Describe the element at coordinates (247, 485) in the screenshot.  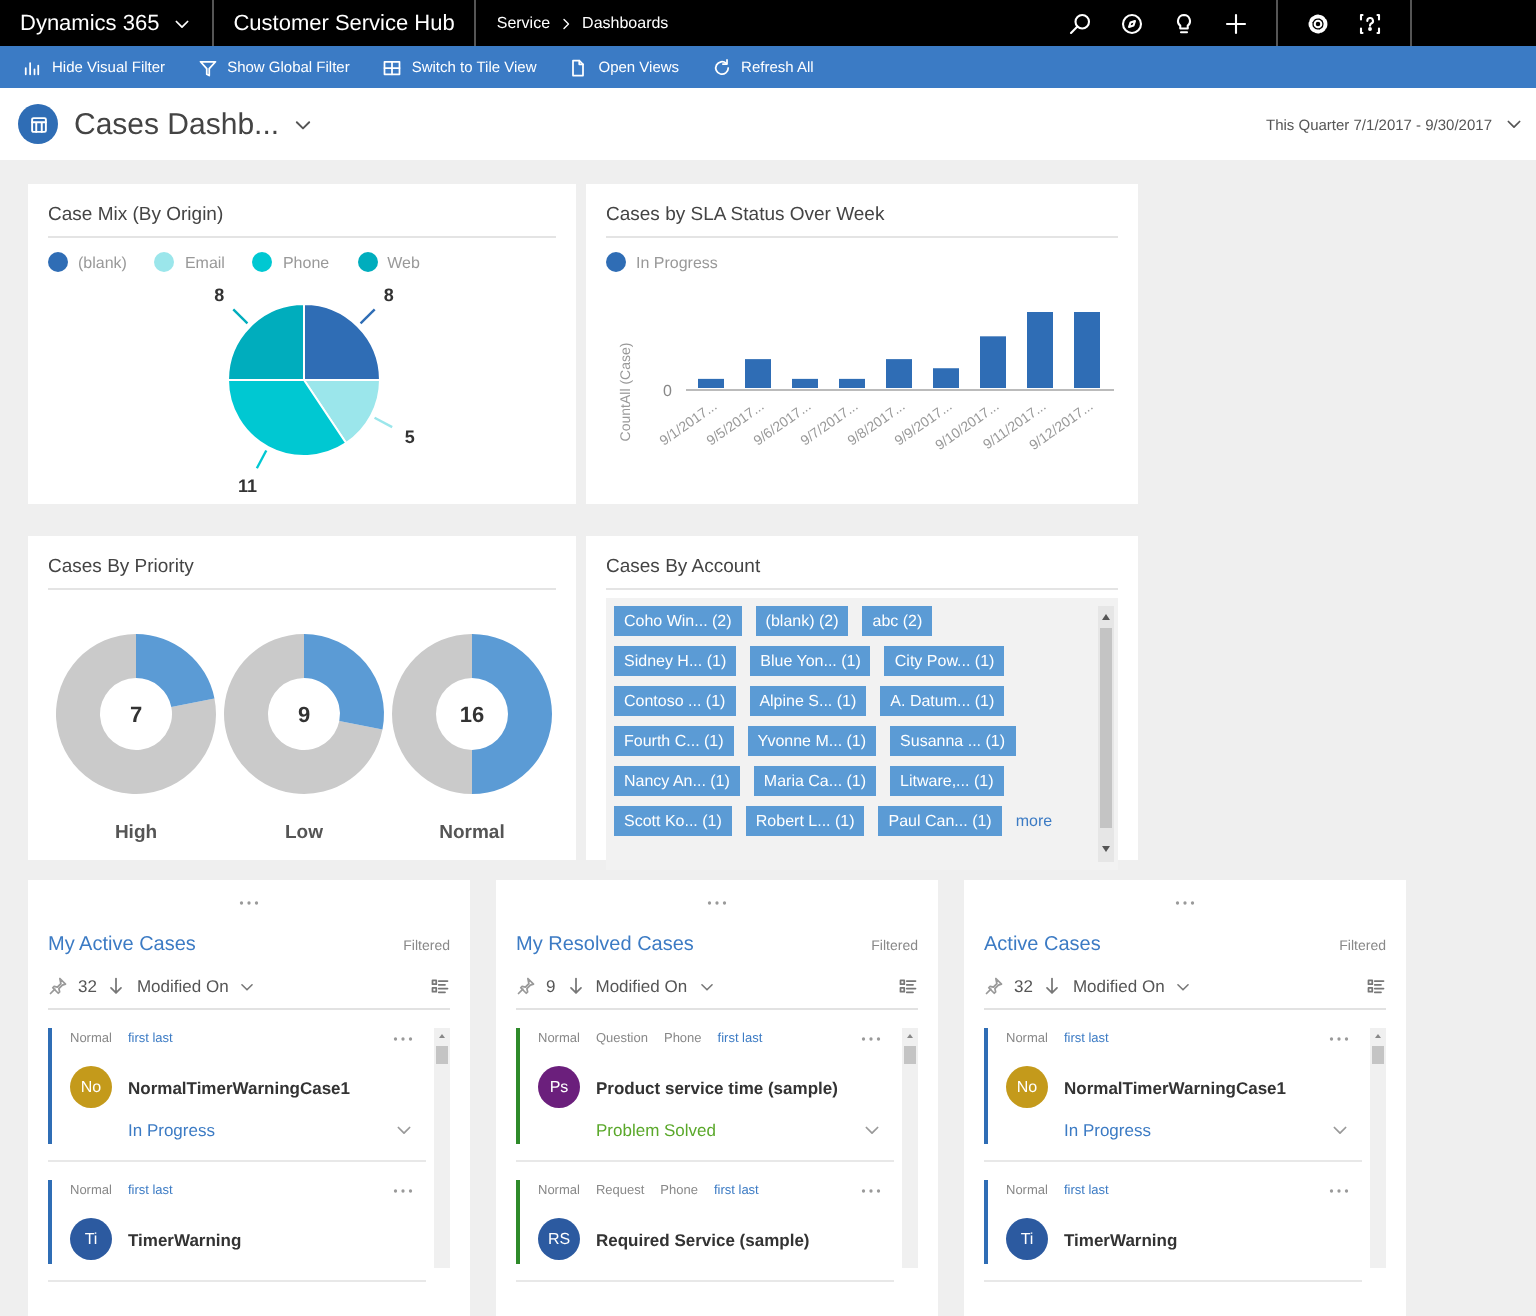
I see `data-label: 11` at that location.